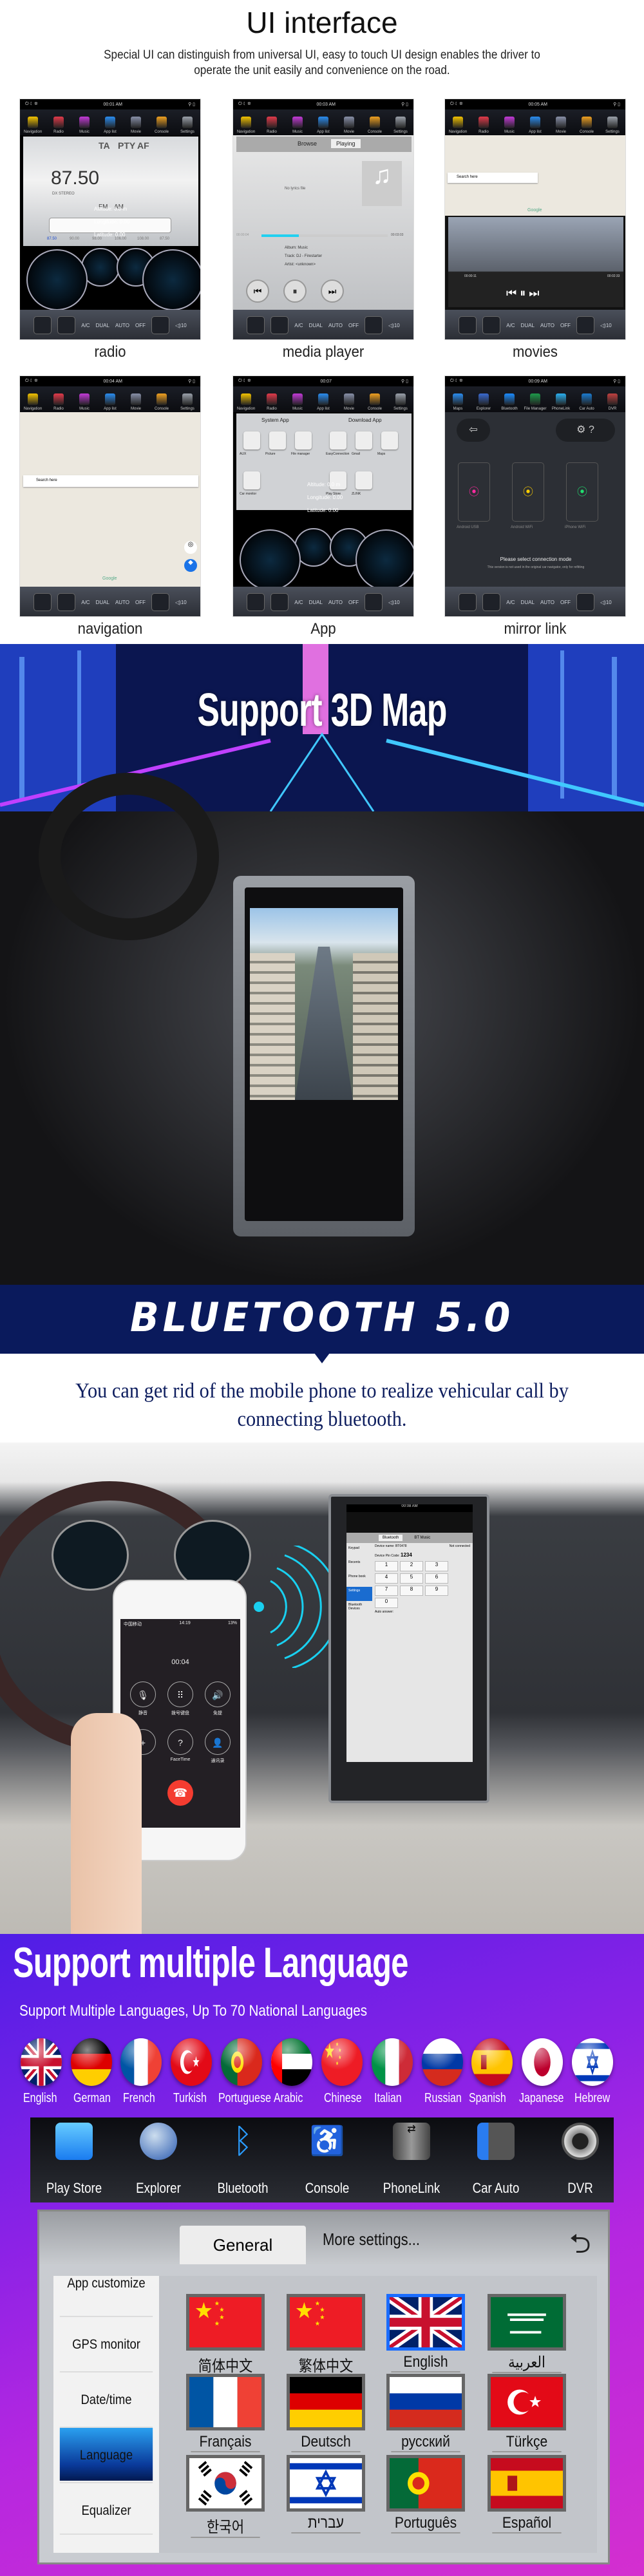 The width and height of the screenshot is (644, 2576). What do you see at coordinates (359, 1551) in the screenshot?
I see `bt-menu-keypad: Keypad` at bounding box center [359, 1551].